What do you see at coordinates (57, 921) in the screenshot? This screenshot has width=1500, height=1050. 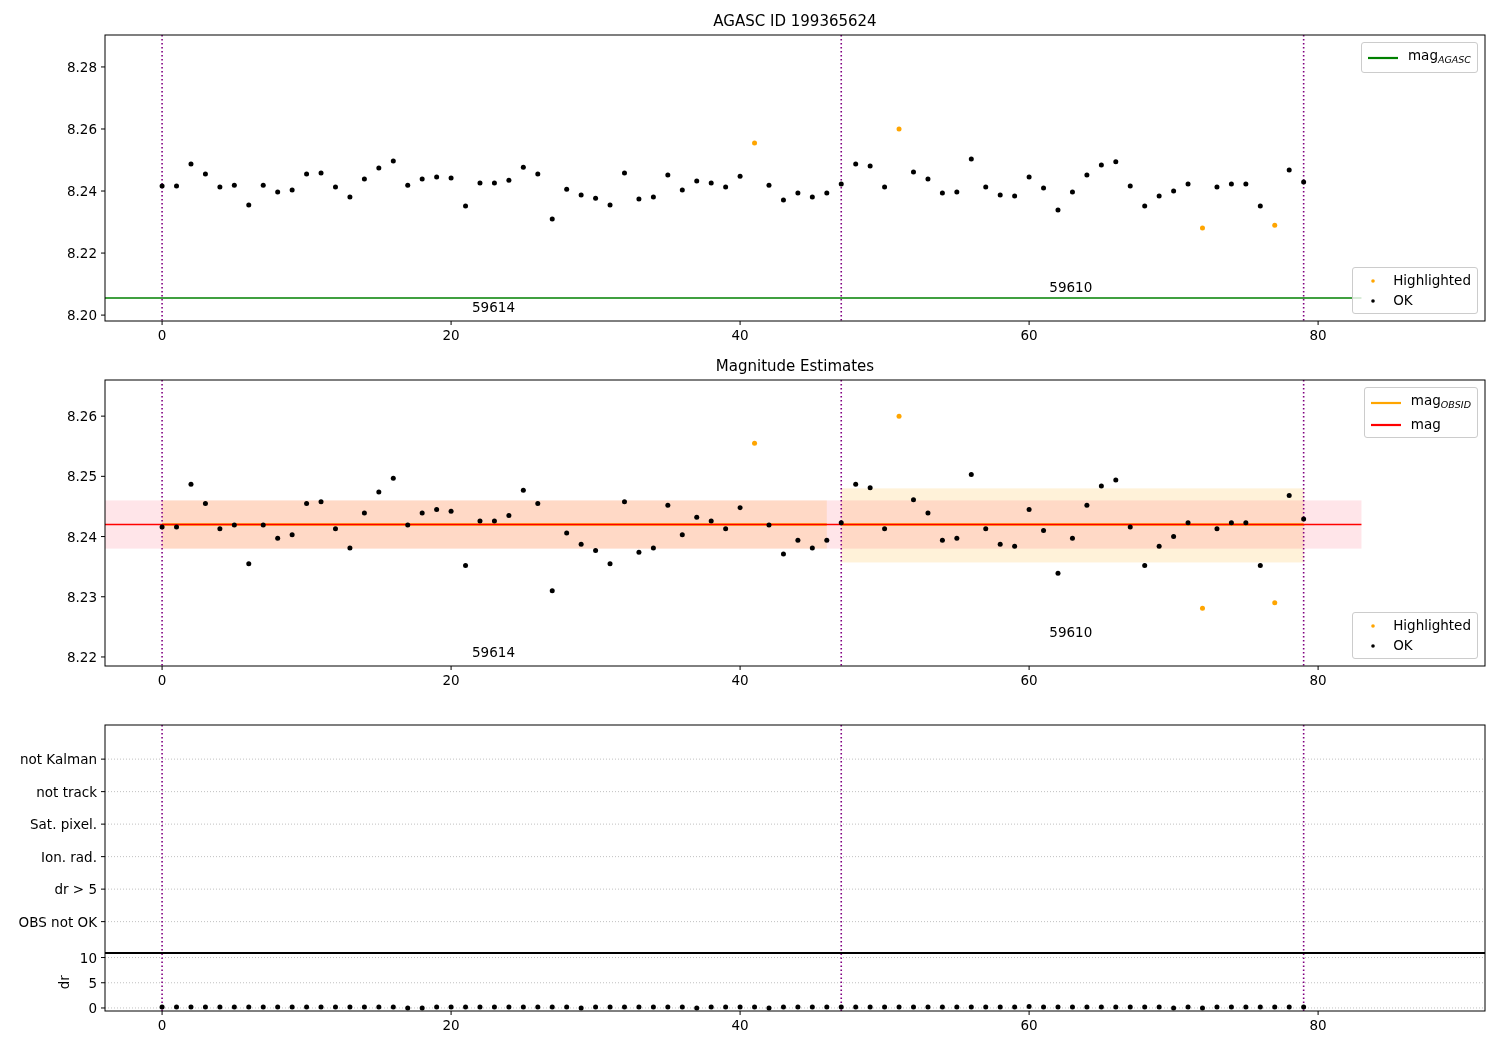 I see `tick-label: OBS not OK` at bounding box center [57, 921].